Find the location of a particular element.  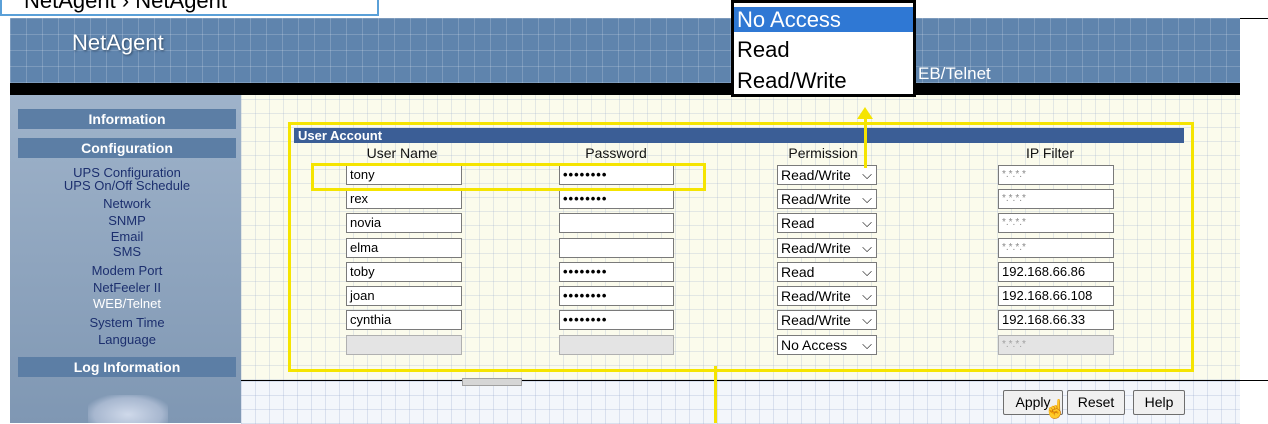

dropdown-option-no-access: No Access is located at coordinates (823, 19).